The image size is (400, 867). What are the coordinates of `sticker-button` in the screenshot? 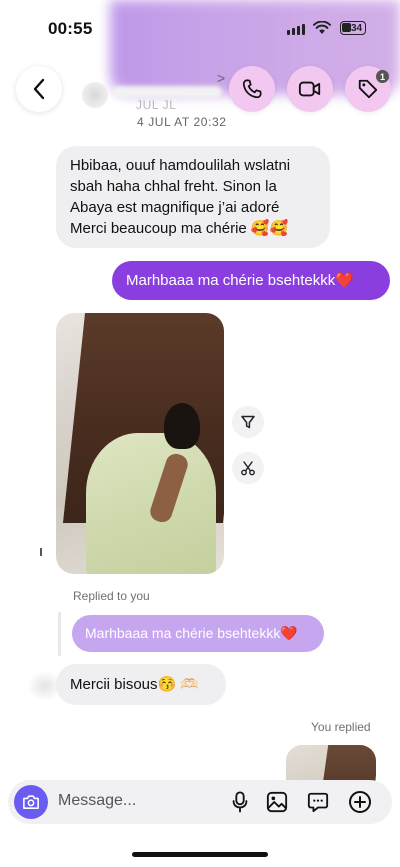 It's located at (318, 802).